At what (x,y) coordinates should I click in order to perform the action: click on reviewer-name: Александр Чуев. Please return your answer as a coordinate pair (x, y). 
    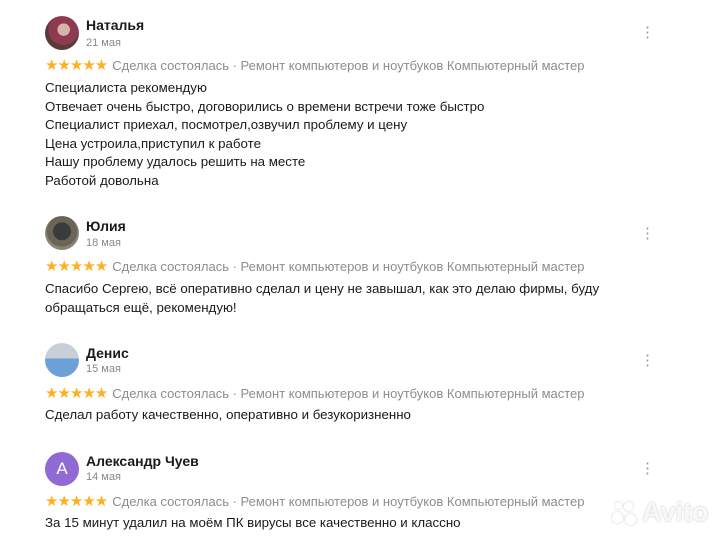
    Looking at the image, I should click on (142, 461).